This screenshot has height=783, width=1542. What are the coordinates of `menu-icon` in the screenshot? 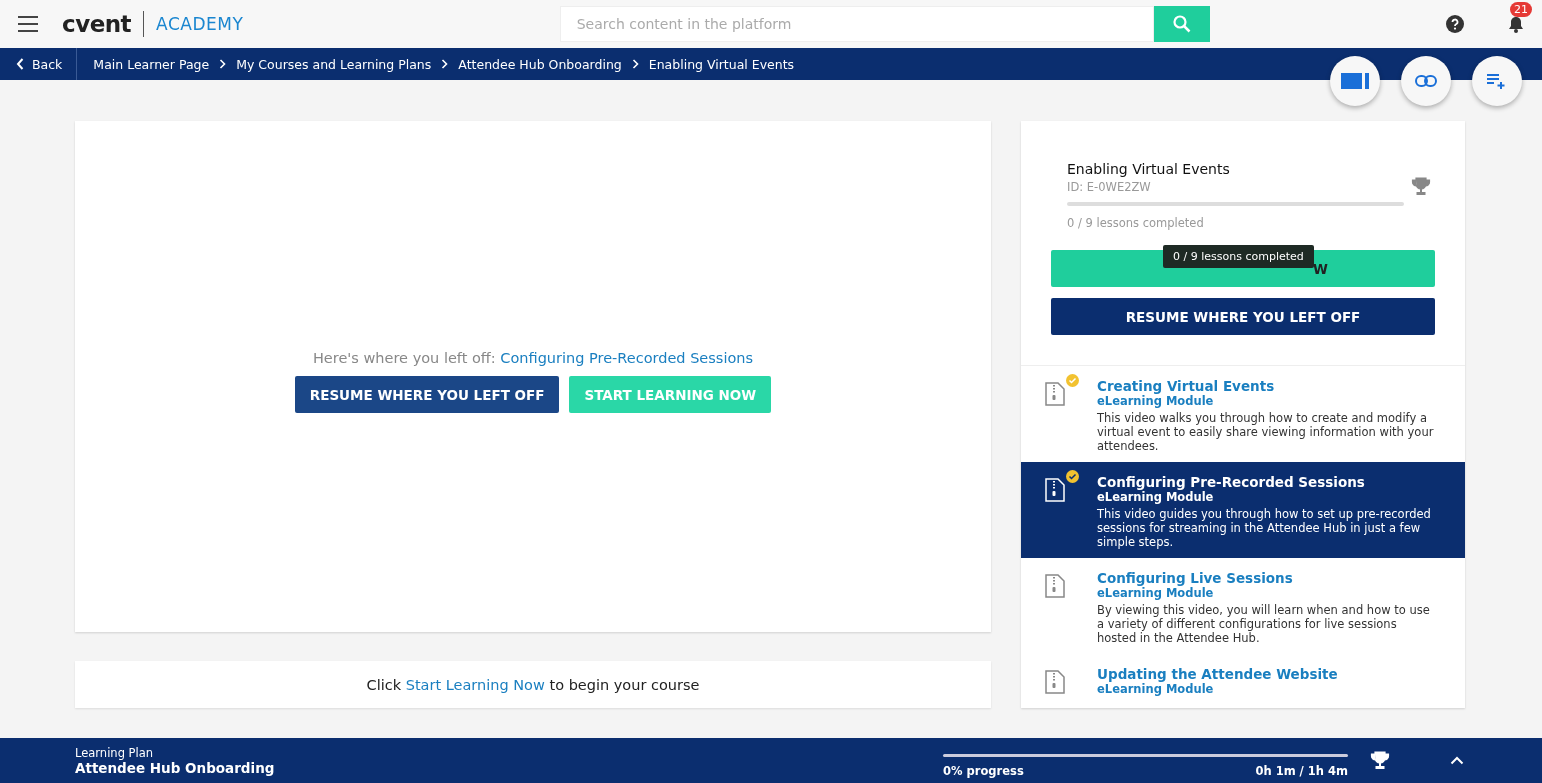 It's located at (28, 24).